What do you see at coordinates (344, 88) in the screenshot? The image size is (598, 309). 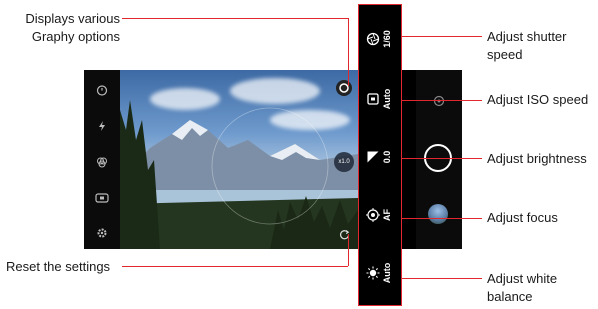 I see `graphy-button` at bounding box center [344, 88].